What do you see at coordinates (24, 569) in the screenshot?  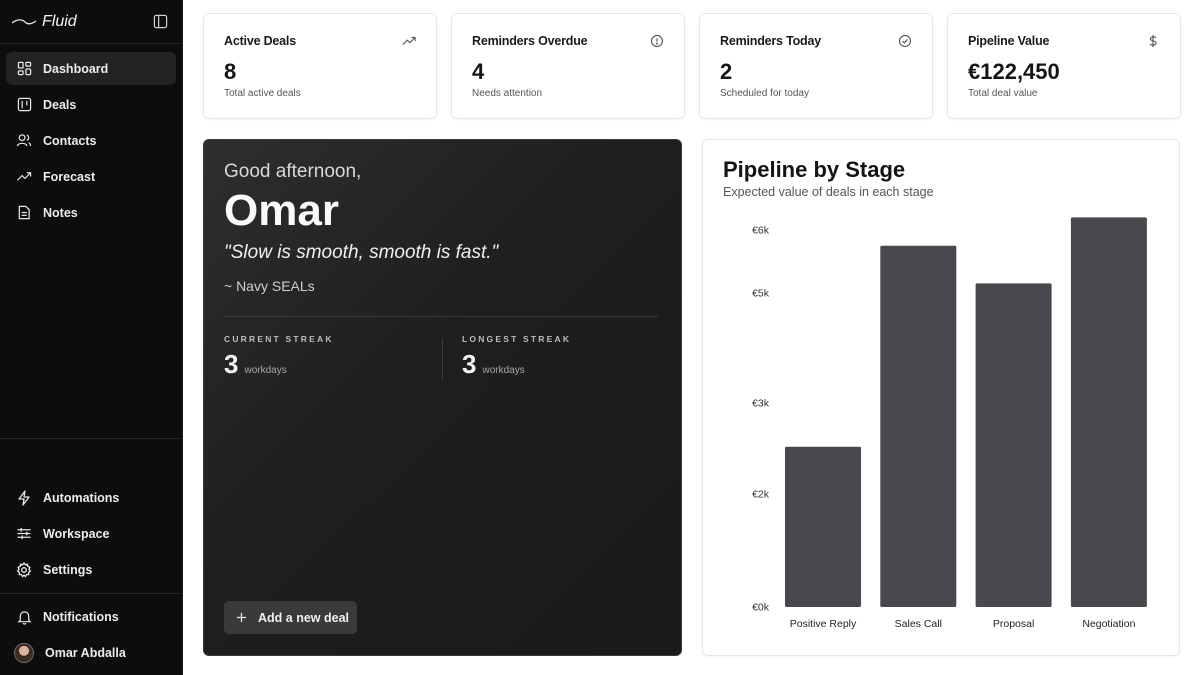 I see `gear-icon` at bounding box center [24, 569].